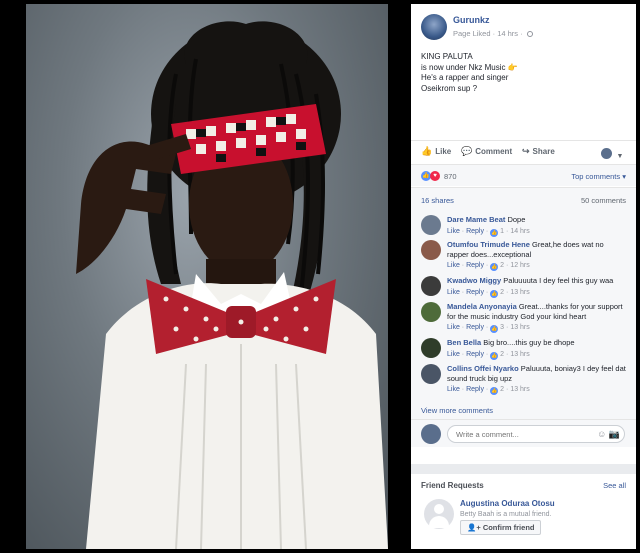 This screenshot has width=640, height=553. I want to click on view-more-comments-link: View more comments, so click(457, 410).